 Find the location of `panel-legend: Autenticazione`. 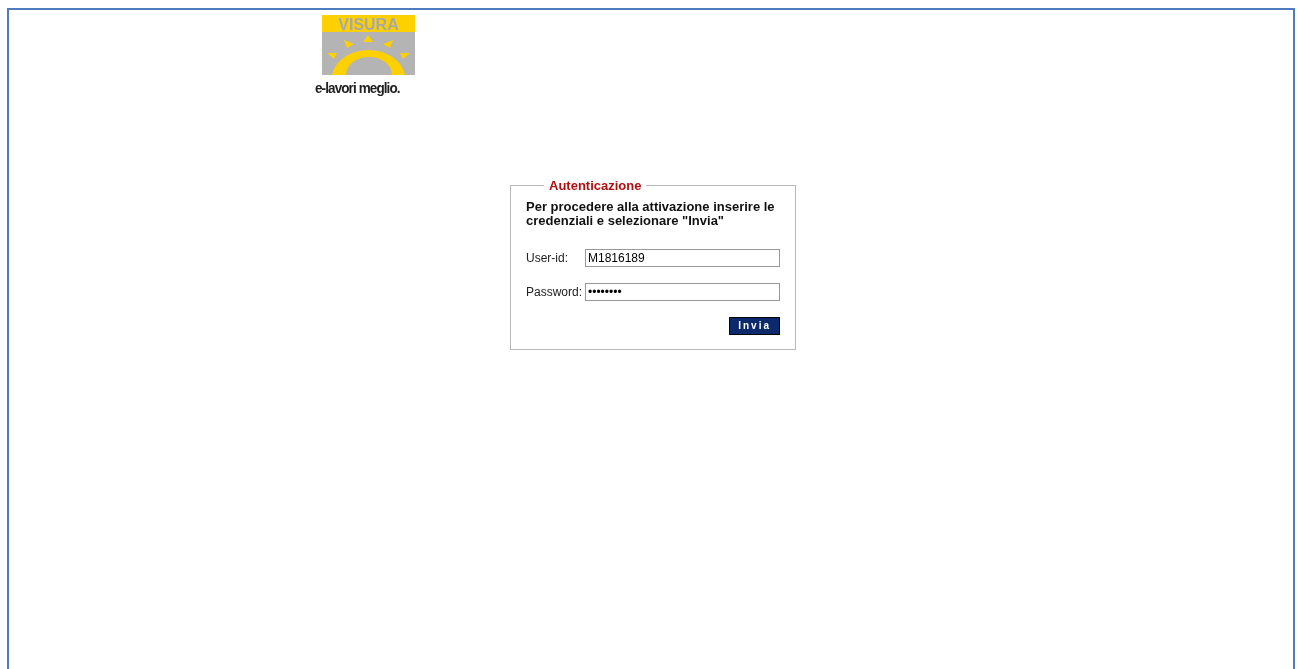

panel-legend: Autenticazione is located at coordinates (595, 185).